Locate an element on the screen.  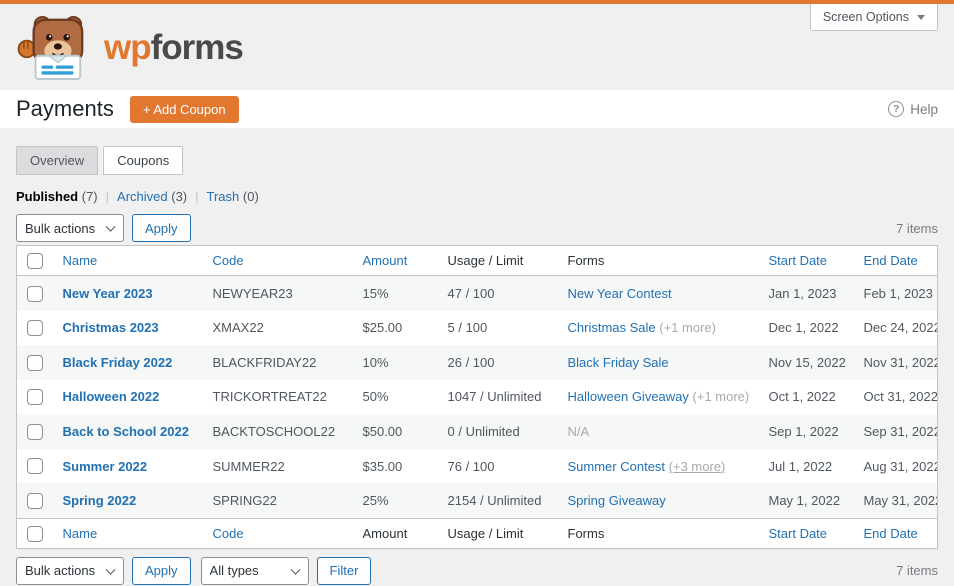
tab-overview: Overview is located at coordinates (57, 160).